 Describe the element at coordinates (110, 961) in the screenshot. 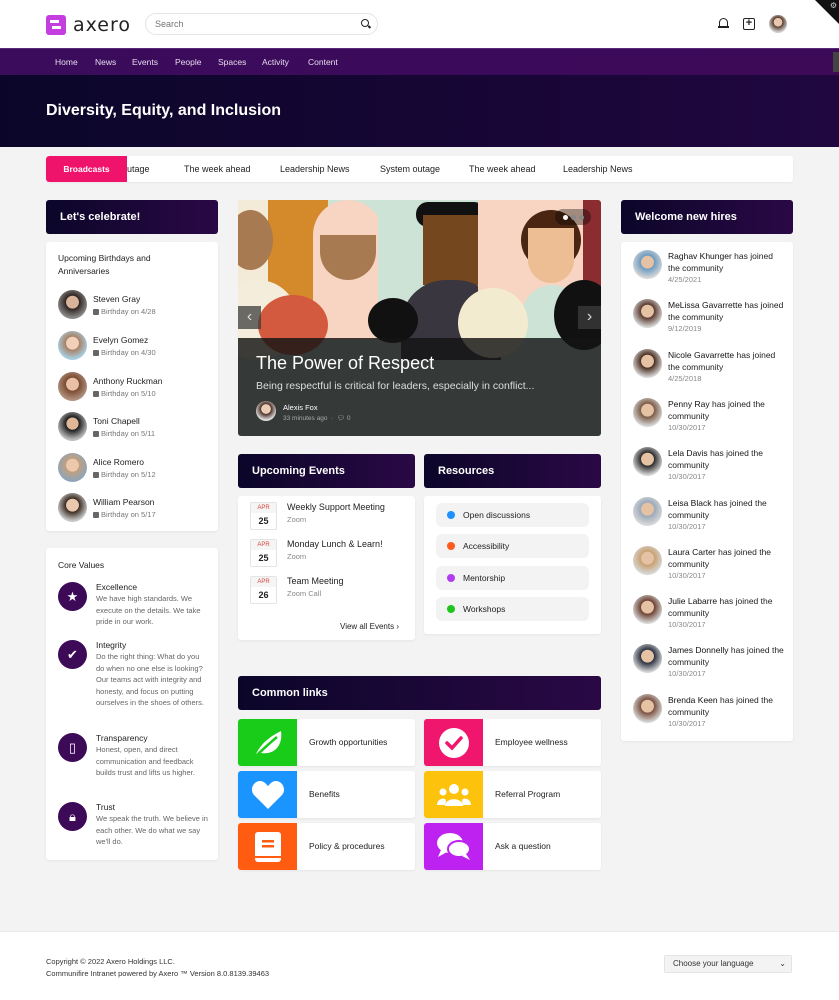

I see `copyright-text: Copyright © 2022 Axero Holdings LLC.` at that location.